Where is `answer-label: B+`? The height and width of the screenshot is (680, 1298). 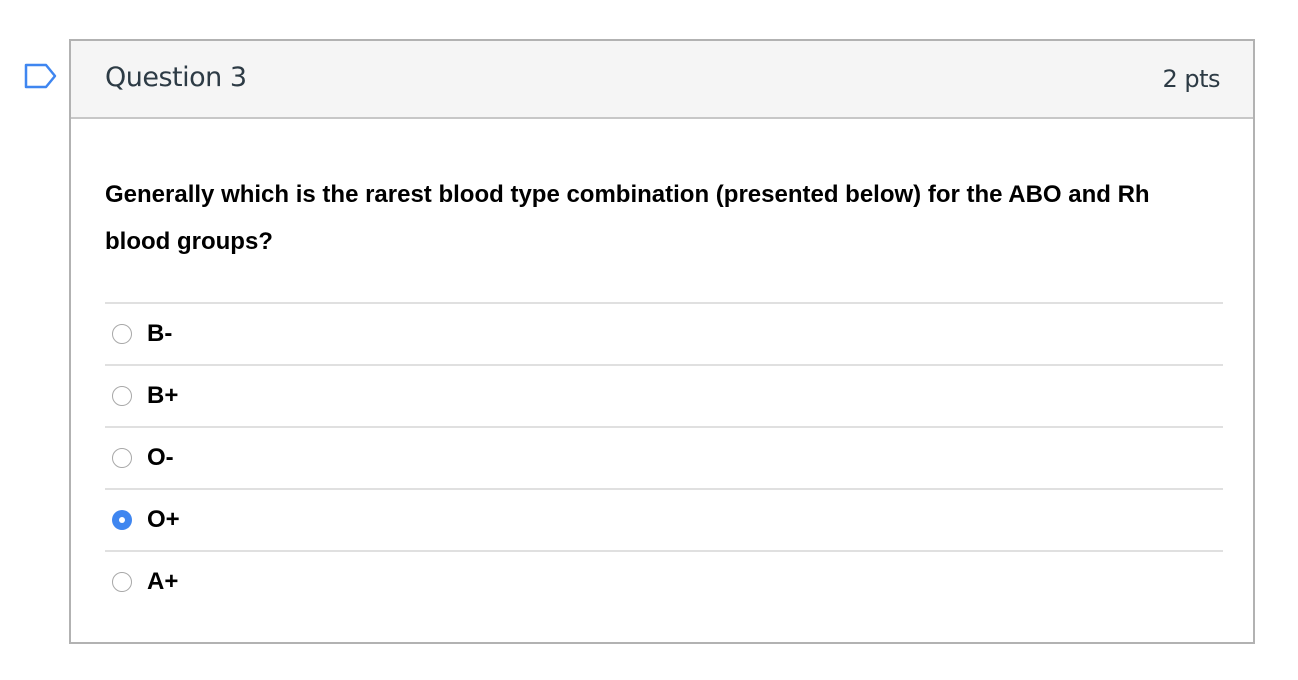
answer-label: B+ is located at coordinates (162, 396).